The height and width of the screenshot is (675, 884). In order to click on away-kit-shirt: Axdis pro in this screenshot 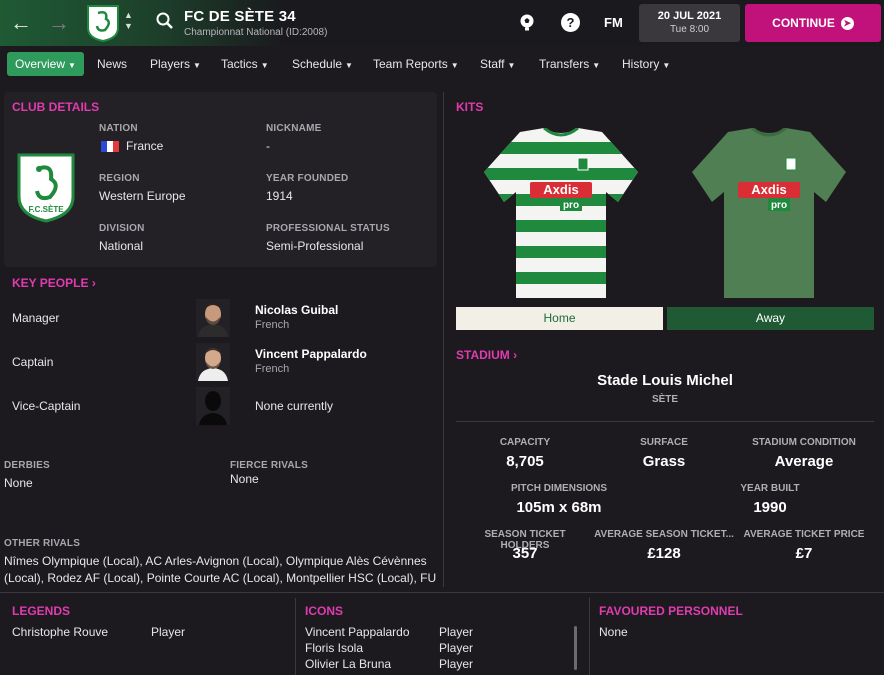, I will do `click(769, 214)`.